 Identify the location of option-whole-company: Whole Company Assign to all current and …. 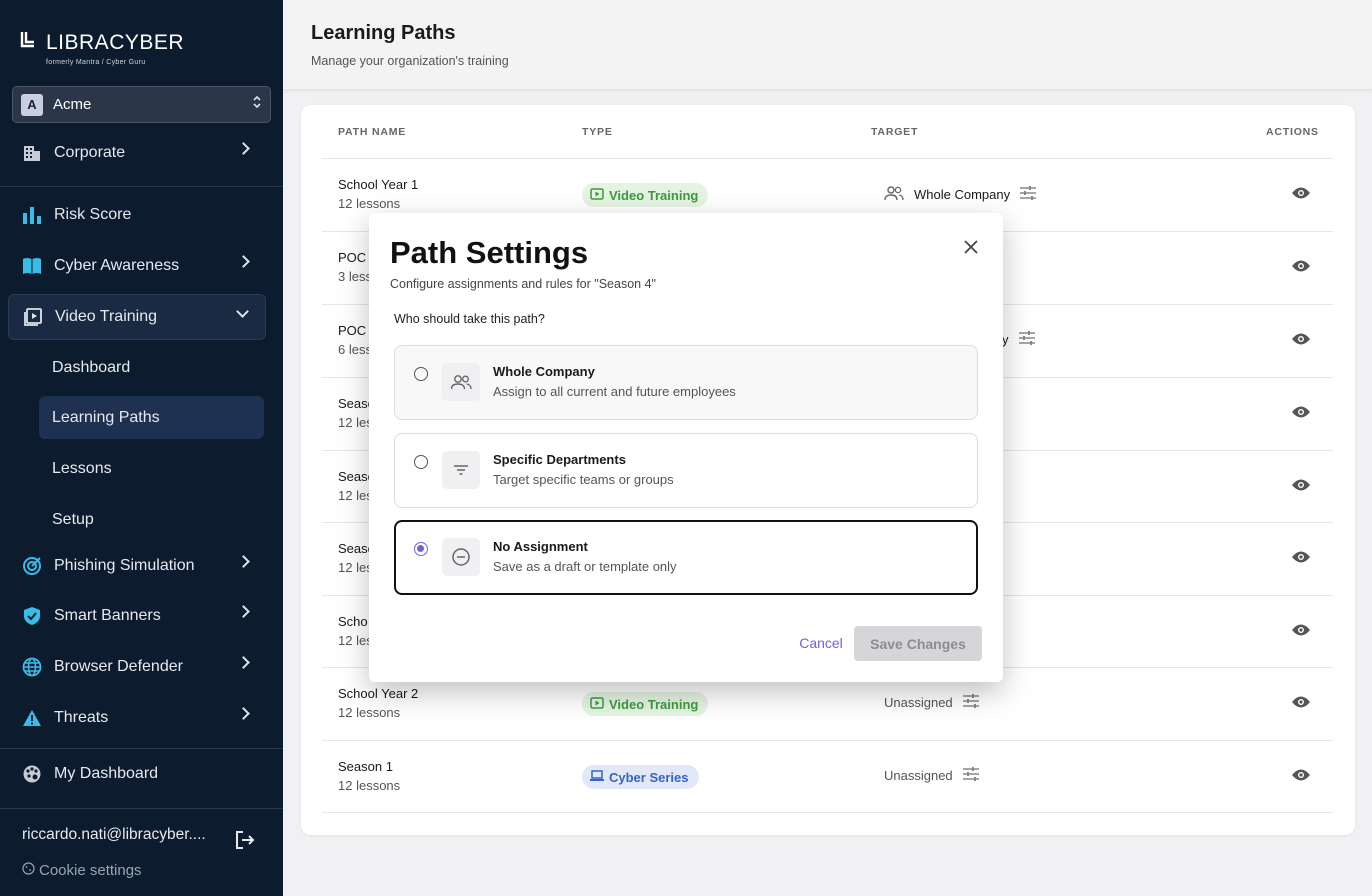
(686, 382).